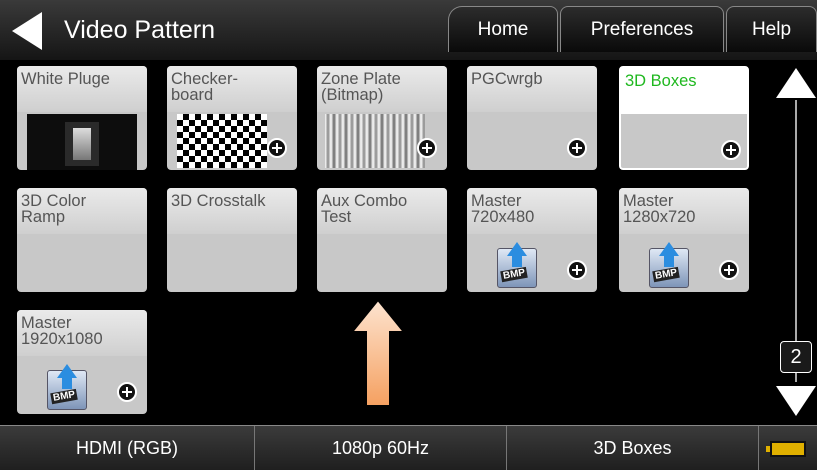  I want to click on scroll-up-button, so click(796, 83).